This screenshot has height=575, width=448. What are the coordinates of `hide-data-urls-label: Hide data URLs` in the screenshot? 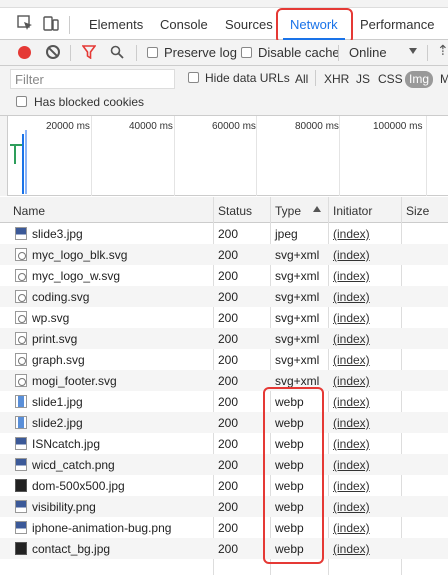 It's located at (247, 78).